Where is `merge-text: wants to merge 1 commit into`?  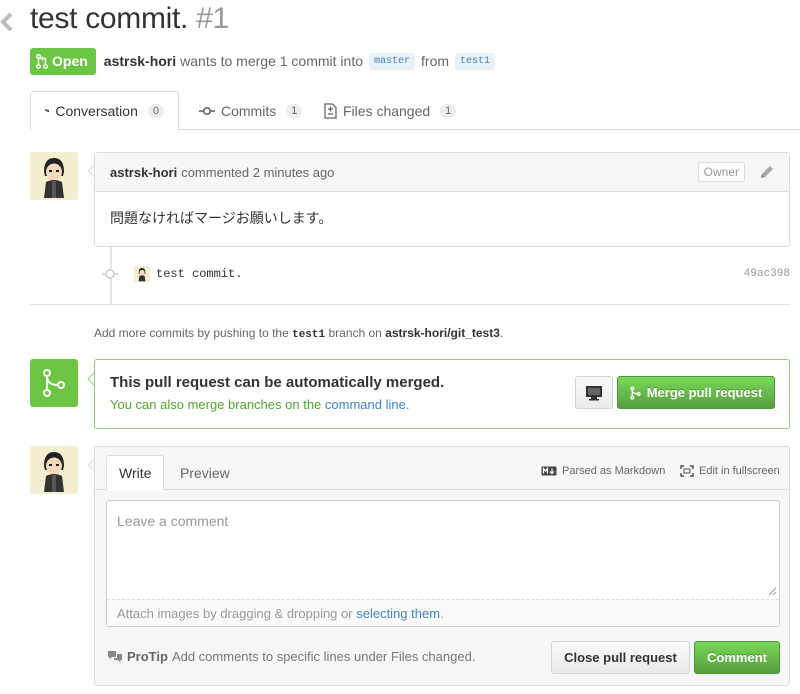
merge-text: wants to merge 1 commit into is located at coordinates (271, 61).